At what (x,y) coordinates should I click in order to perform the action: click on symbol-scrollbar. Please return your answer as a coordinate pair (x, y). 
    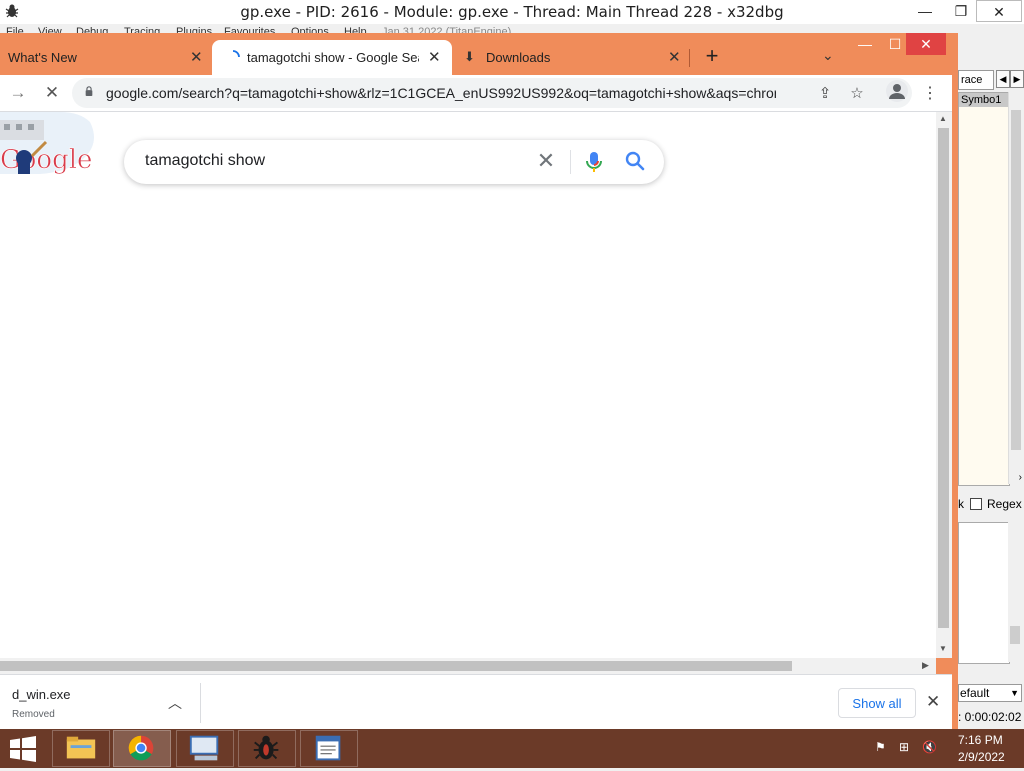
    Looking at the image, I should click on (1015, 288).